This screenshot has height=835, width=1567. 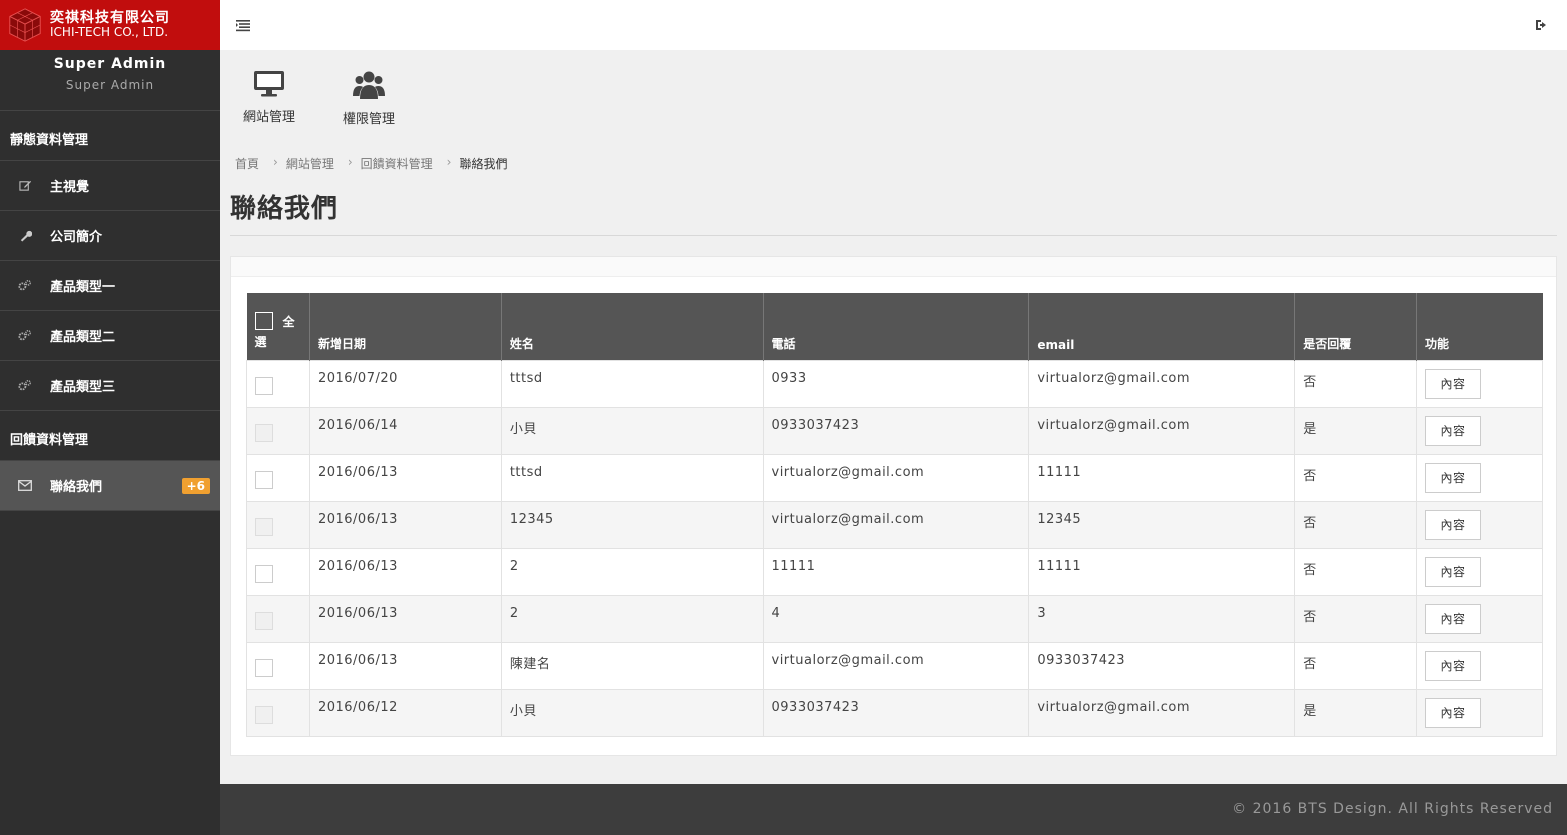 What do you see at coordinates (110, 64) in the screenshot?
I see `profile-name: Super Admin` at bounding box center [110, 64].